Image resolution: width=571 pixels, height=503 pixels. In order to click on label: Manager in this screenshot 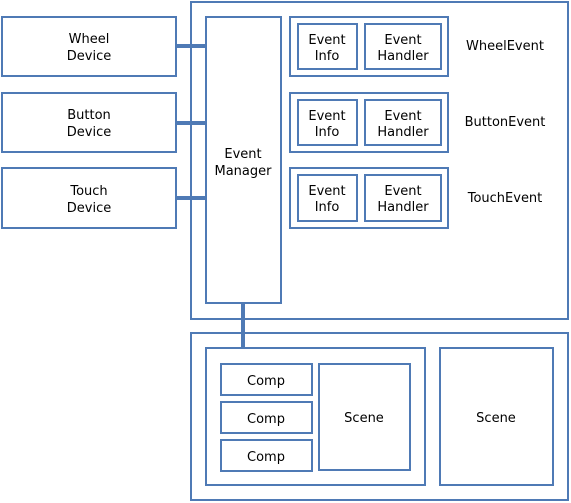, I will do `click(244, 171)`.